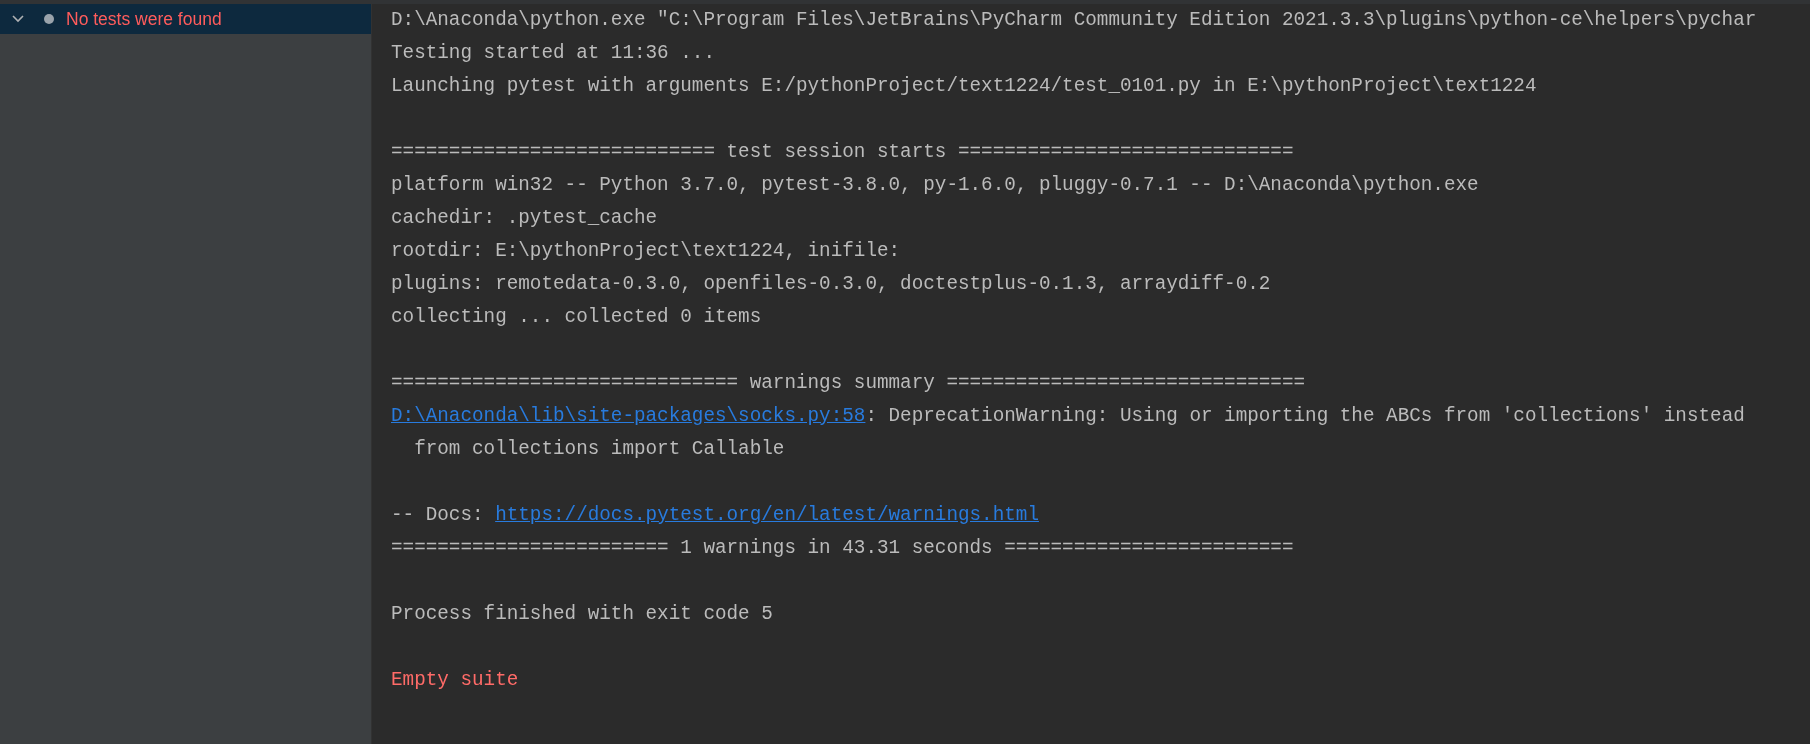 The width and height of the screenshot is (1810, 744). What do you see at coordinates (438, 515) in the screenshot?
I see `console-text: -- Docs:` at bounding box center [438, 515].